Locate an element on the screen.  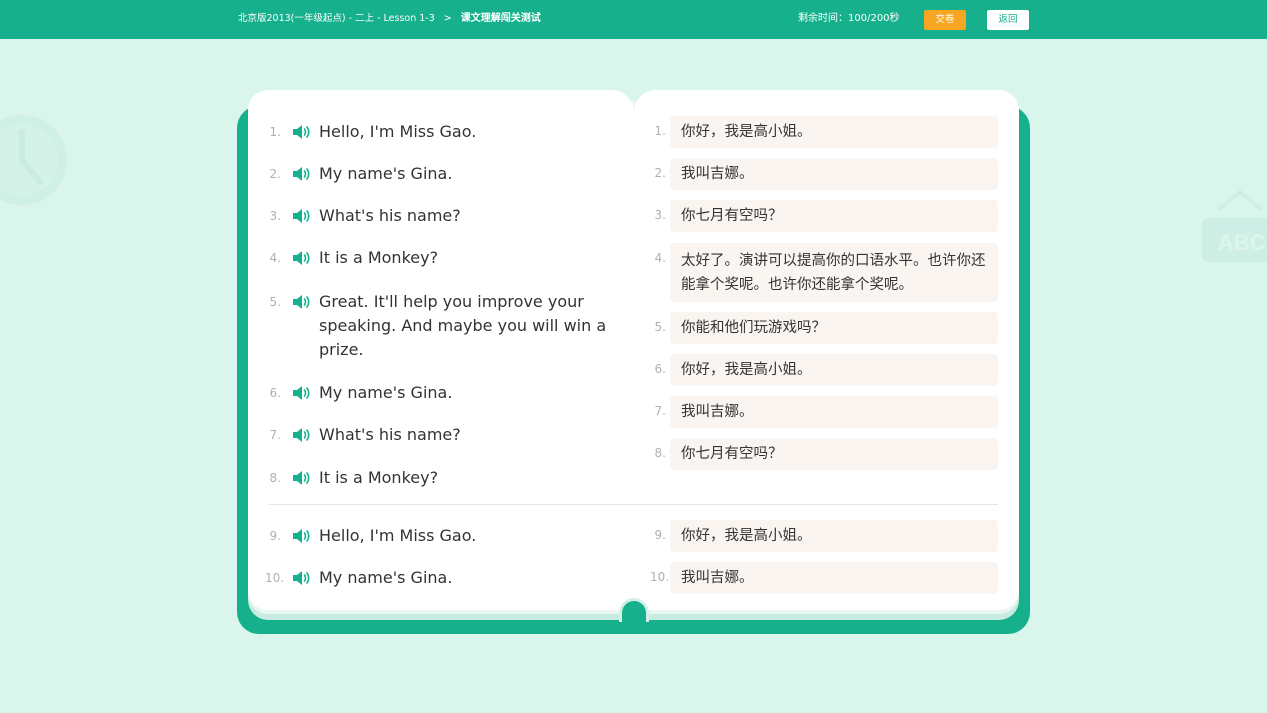
breadcrumb-book: 北京版2013(一年级起点) - 二上 - Lesson 1-3 is located at coordinates (336, 18).